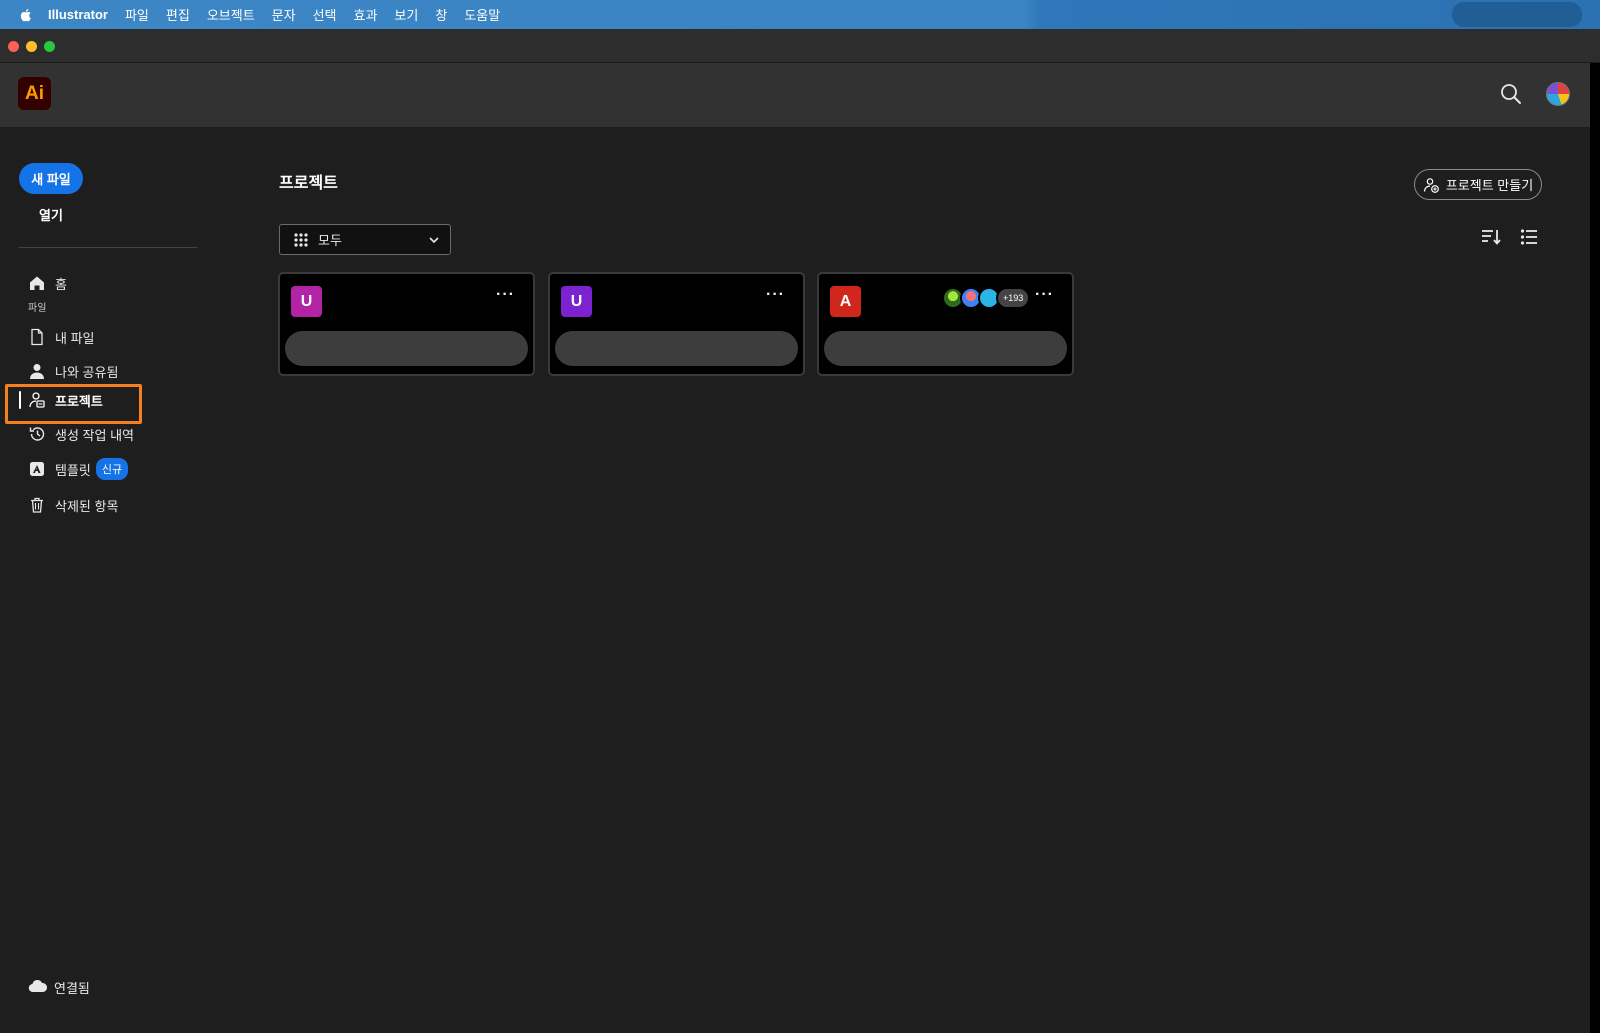 The image size is (1600, 1033). What do you see at coordinates (47, 283) in the screenshot?
I see `sidebar-item-home: 홈` at bounding box center [47, 283].